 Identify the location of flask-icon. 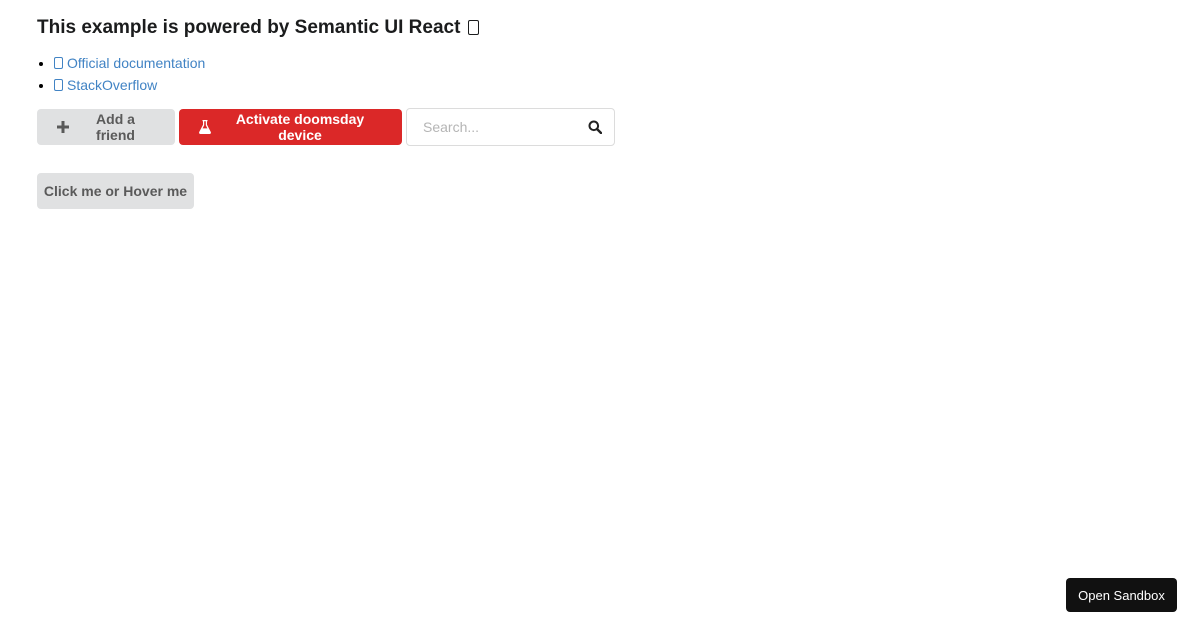
(205, 126).